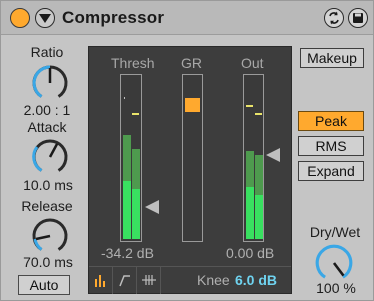 This screenshot has height=301, width=374. What do you see at coordinates (249, 106) in the screenshot?
I see `output-peak-marker-left` at bounding box center [249, 106].